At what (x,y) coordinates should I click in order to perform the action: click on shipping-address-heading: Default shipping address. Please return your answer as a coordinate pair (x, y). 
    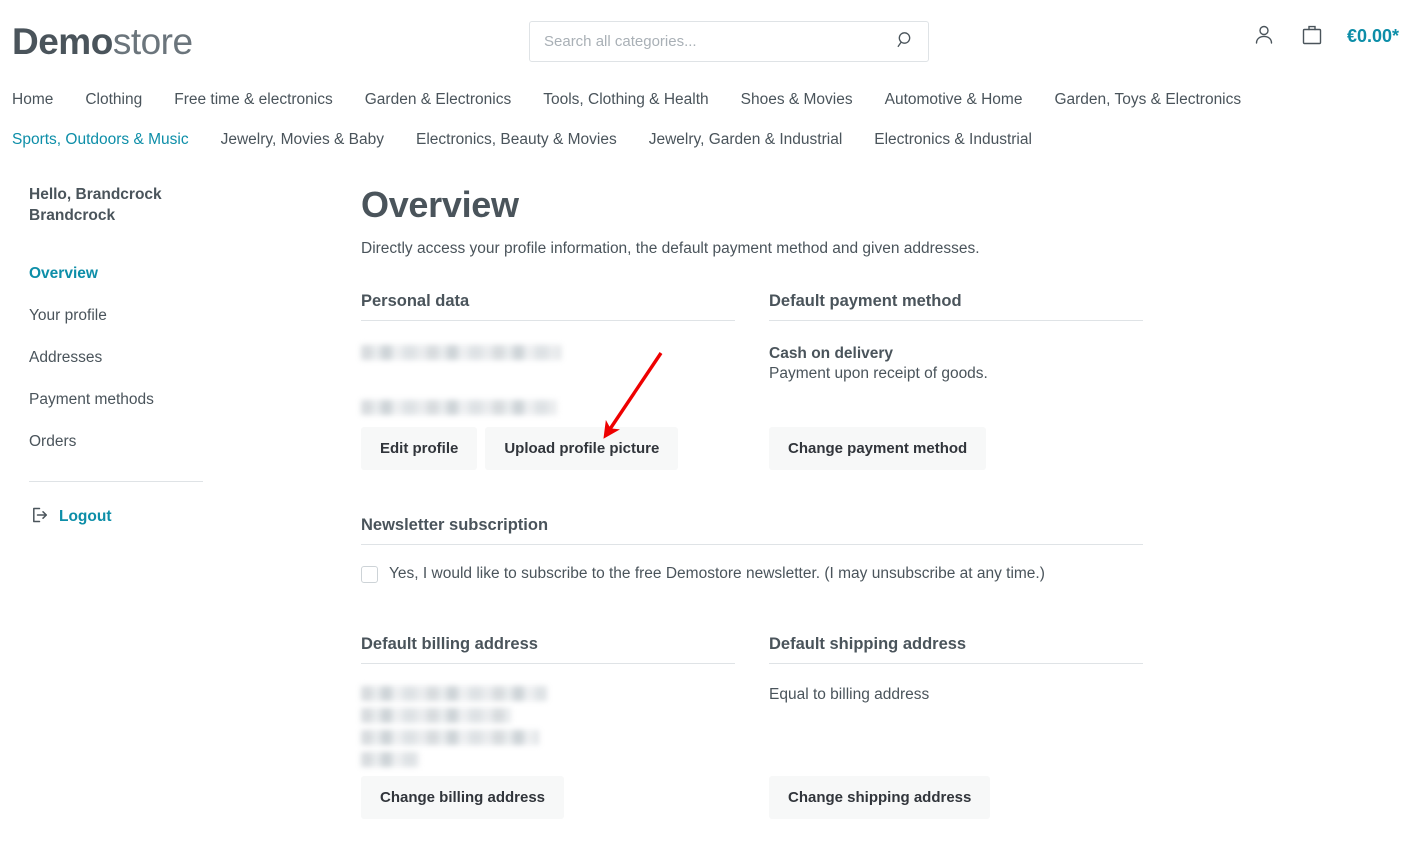
    Looking at the image, I should click on (868, 644).